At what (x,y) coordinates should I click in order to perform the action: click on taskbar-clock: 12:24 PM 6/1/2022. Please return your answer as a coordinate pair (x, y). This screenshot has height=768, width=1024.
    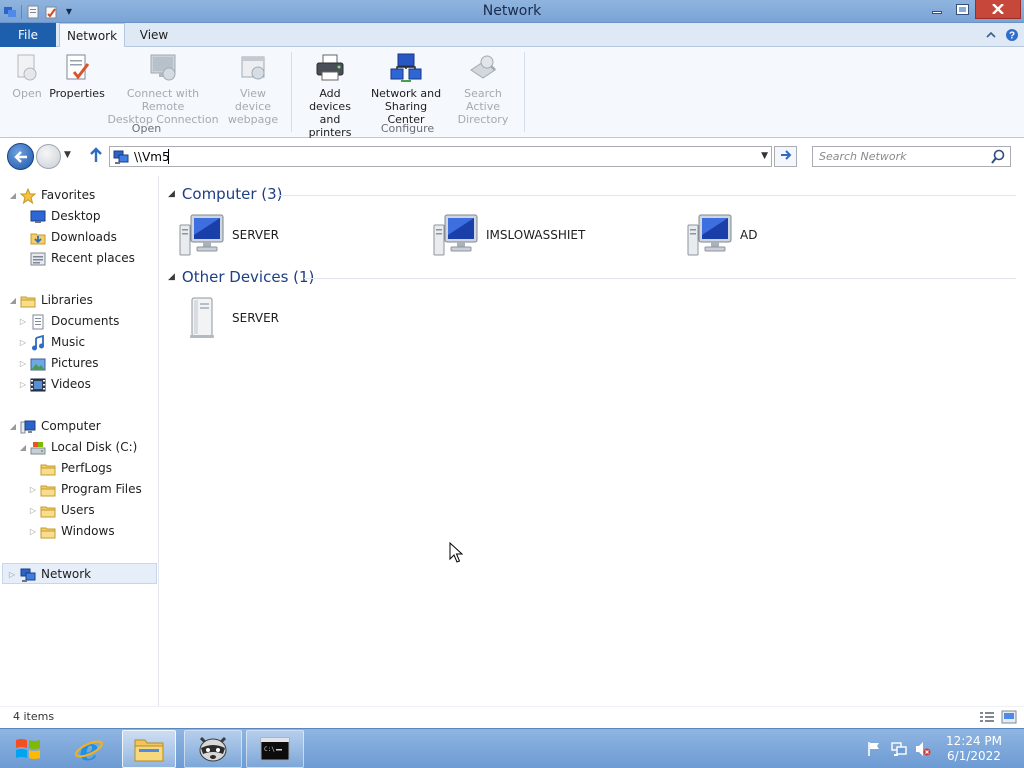
    Looking at the image, I should click on (974, 749).